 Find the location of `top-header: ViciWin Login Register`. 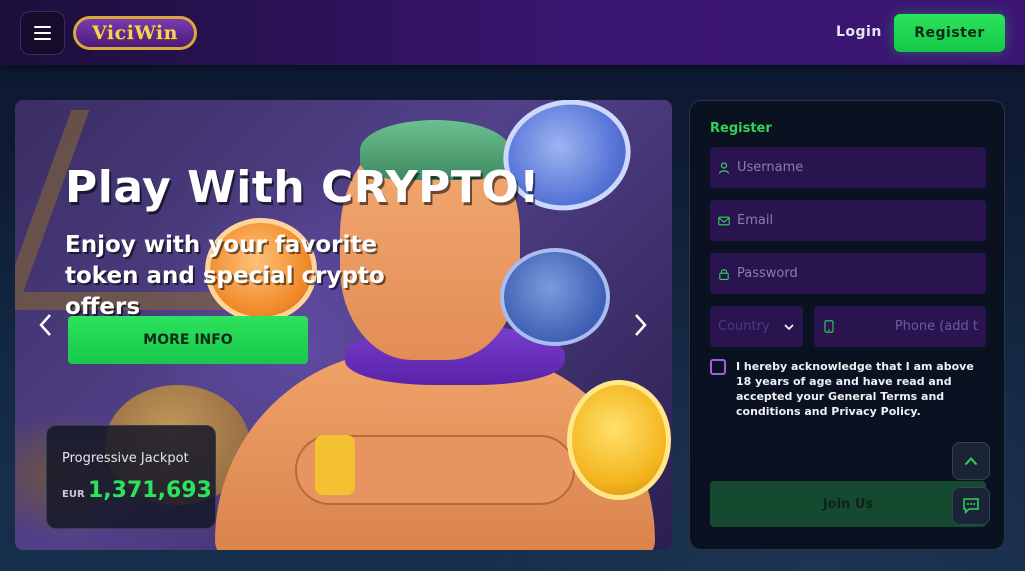

top-header: ViciWin Login Register is located at coordinates (512, 32).